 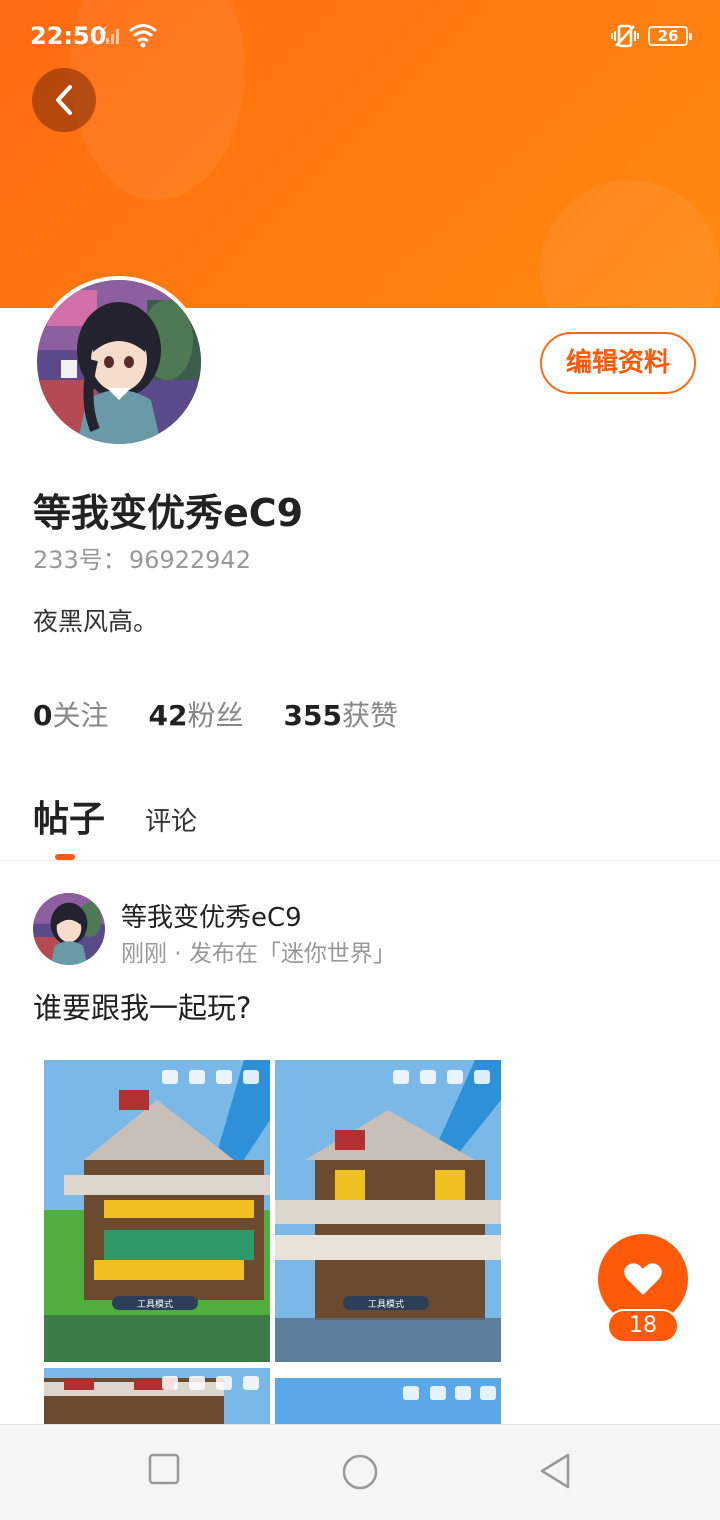 I want to click on heart-icon, so click(x=643, y=1279).